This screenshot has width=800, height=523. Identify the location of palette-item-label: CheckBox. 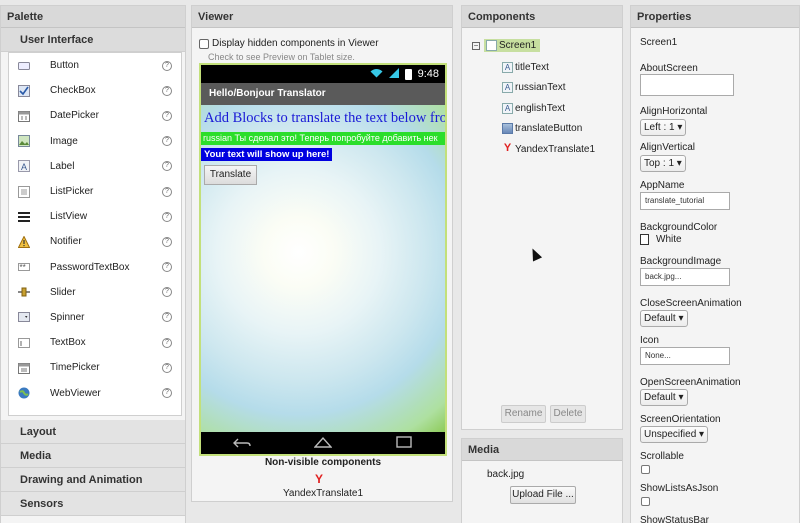
(73, 91).